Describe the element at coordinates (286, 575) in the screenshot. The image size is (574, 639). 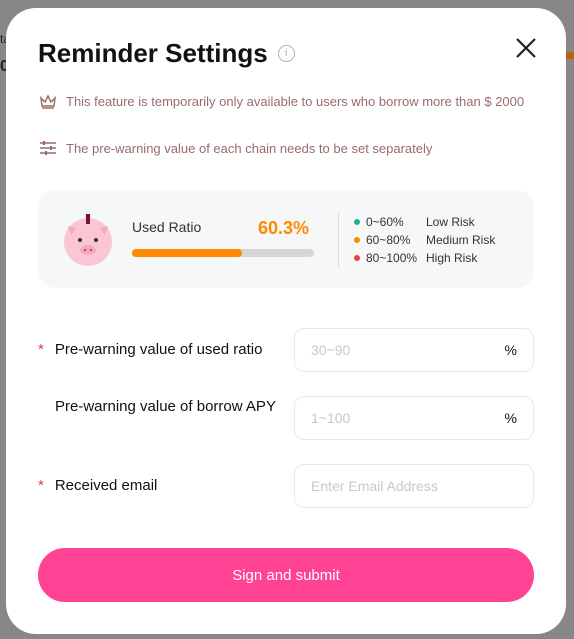
I see `sign-and-submit-button: Sign and submit` at that location.